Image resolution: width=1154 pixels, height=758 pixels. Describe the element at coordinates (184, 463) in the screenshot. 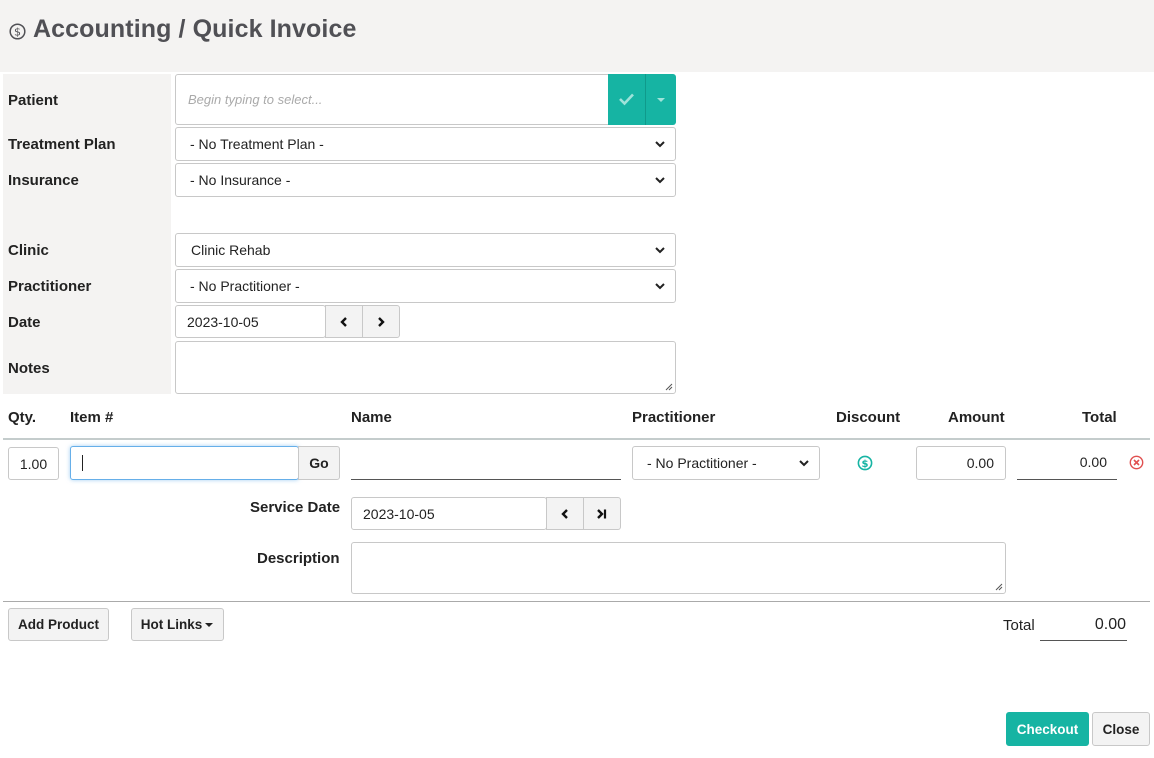

I see `item-number-input` at that location.